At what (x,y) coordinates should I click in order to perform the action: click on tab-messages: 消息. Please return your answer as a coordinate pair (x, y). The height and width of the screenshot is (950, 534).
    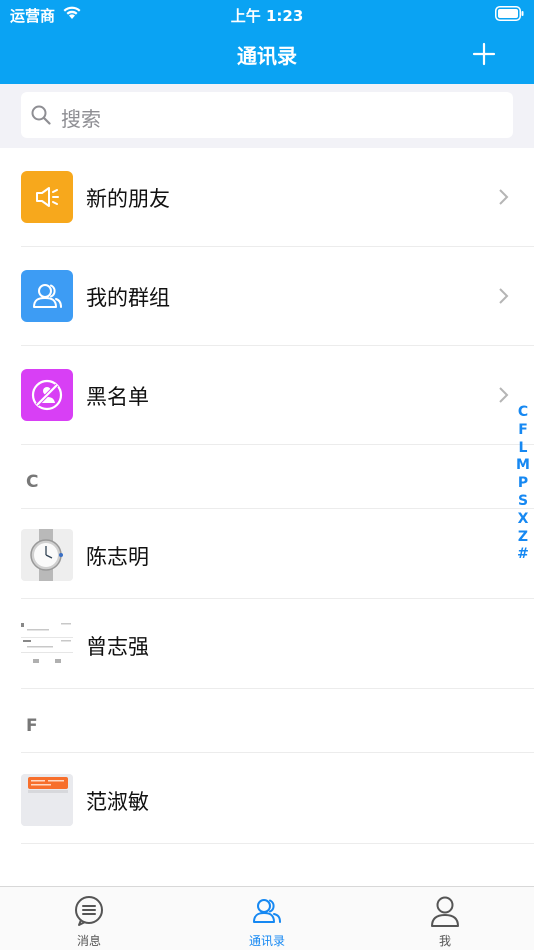
    Looking at the image, I should click on (89, 918).